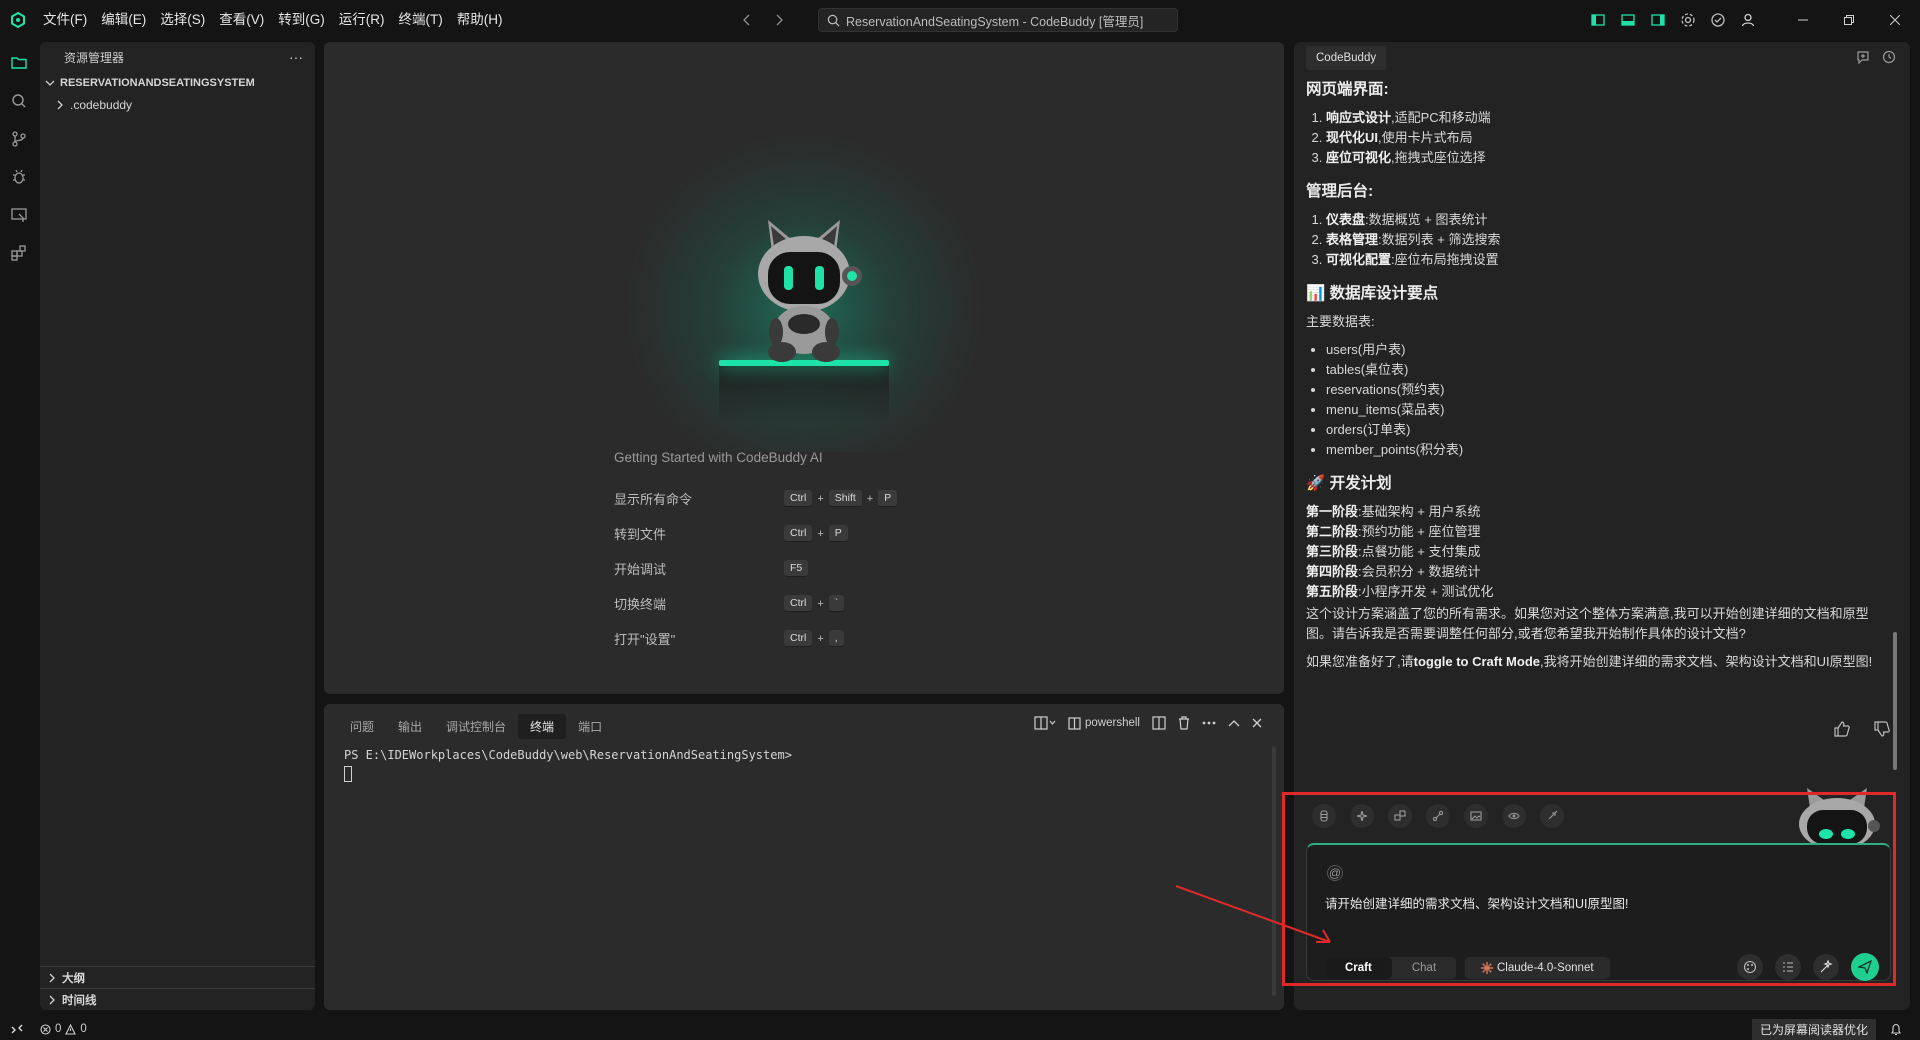 The image size is (1920, 1040). What do you see at coordinates (63, 1029) in the screenshot?
I see `problems-indicator: 0 0` at bounding box center [63, 1029].